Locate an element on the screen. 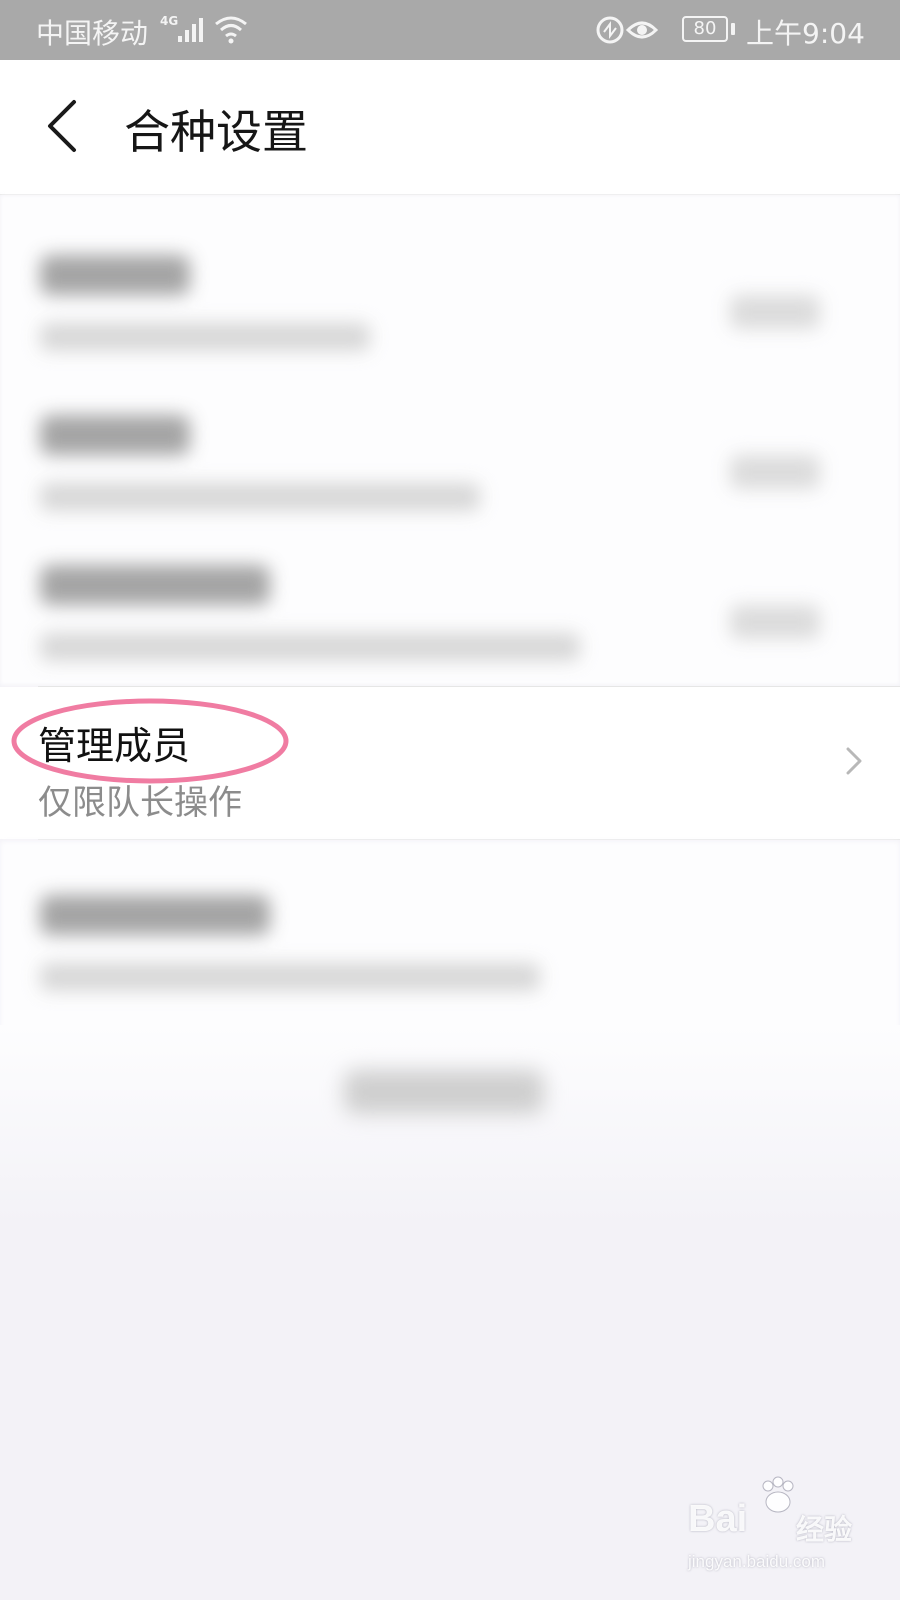 Image resolution: width=900 pixels, height=1600 pixels. wifi-icon is located at coordinates (231, 30).